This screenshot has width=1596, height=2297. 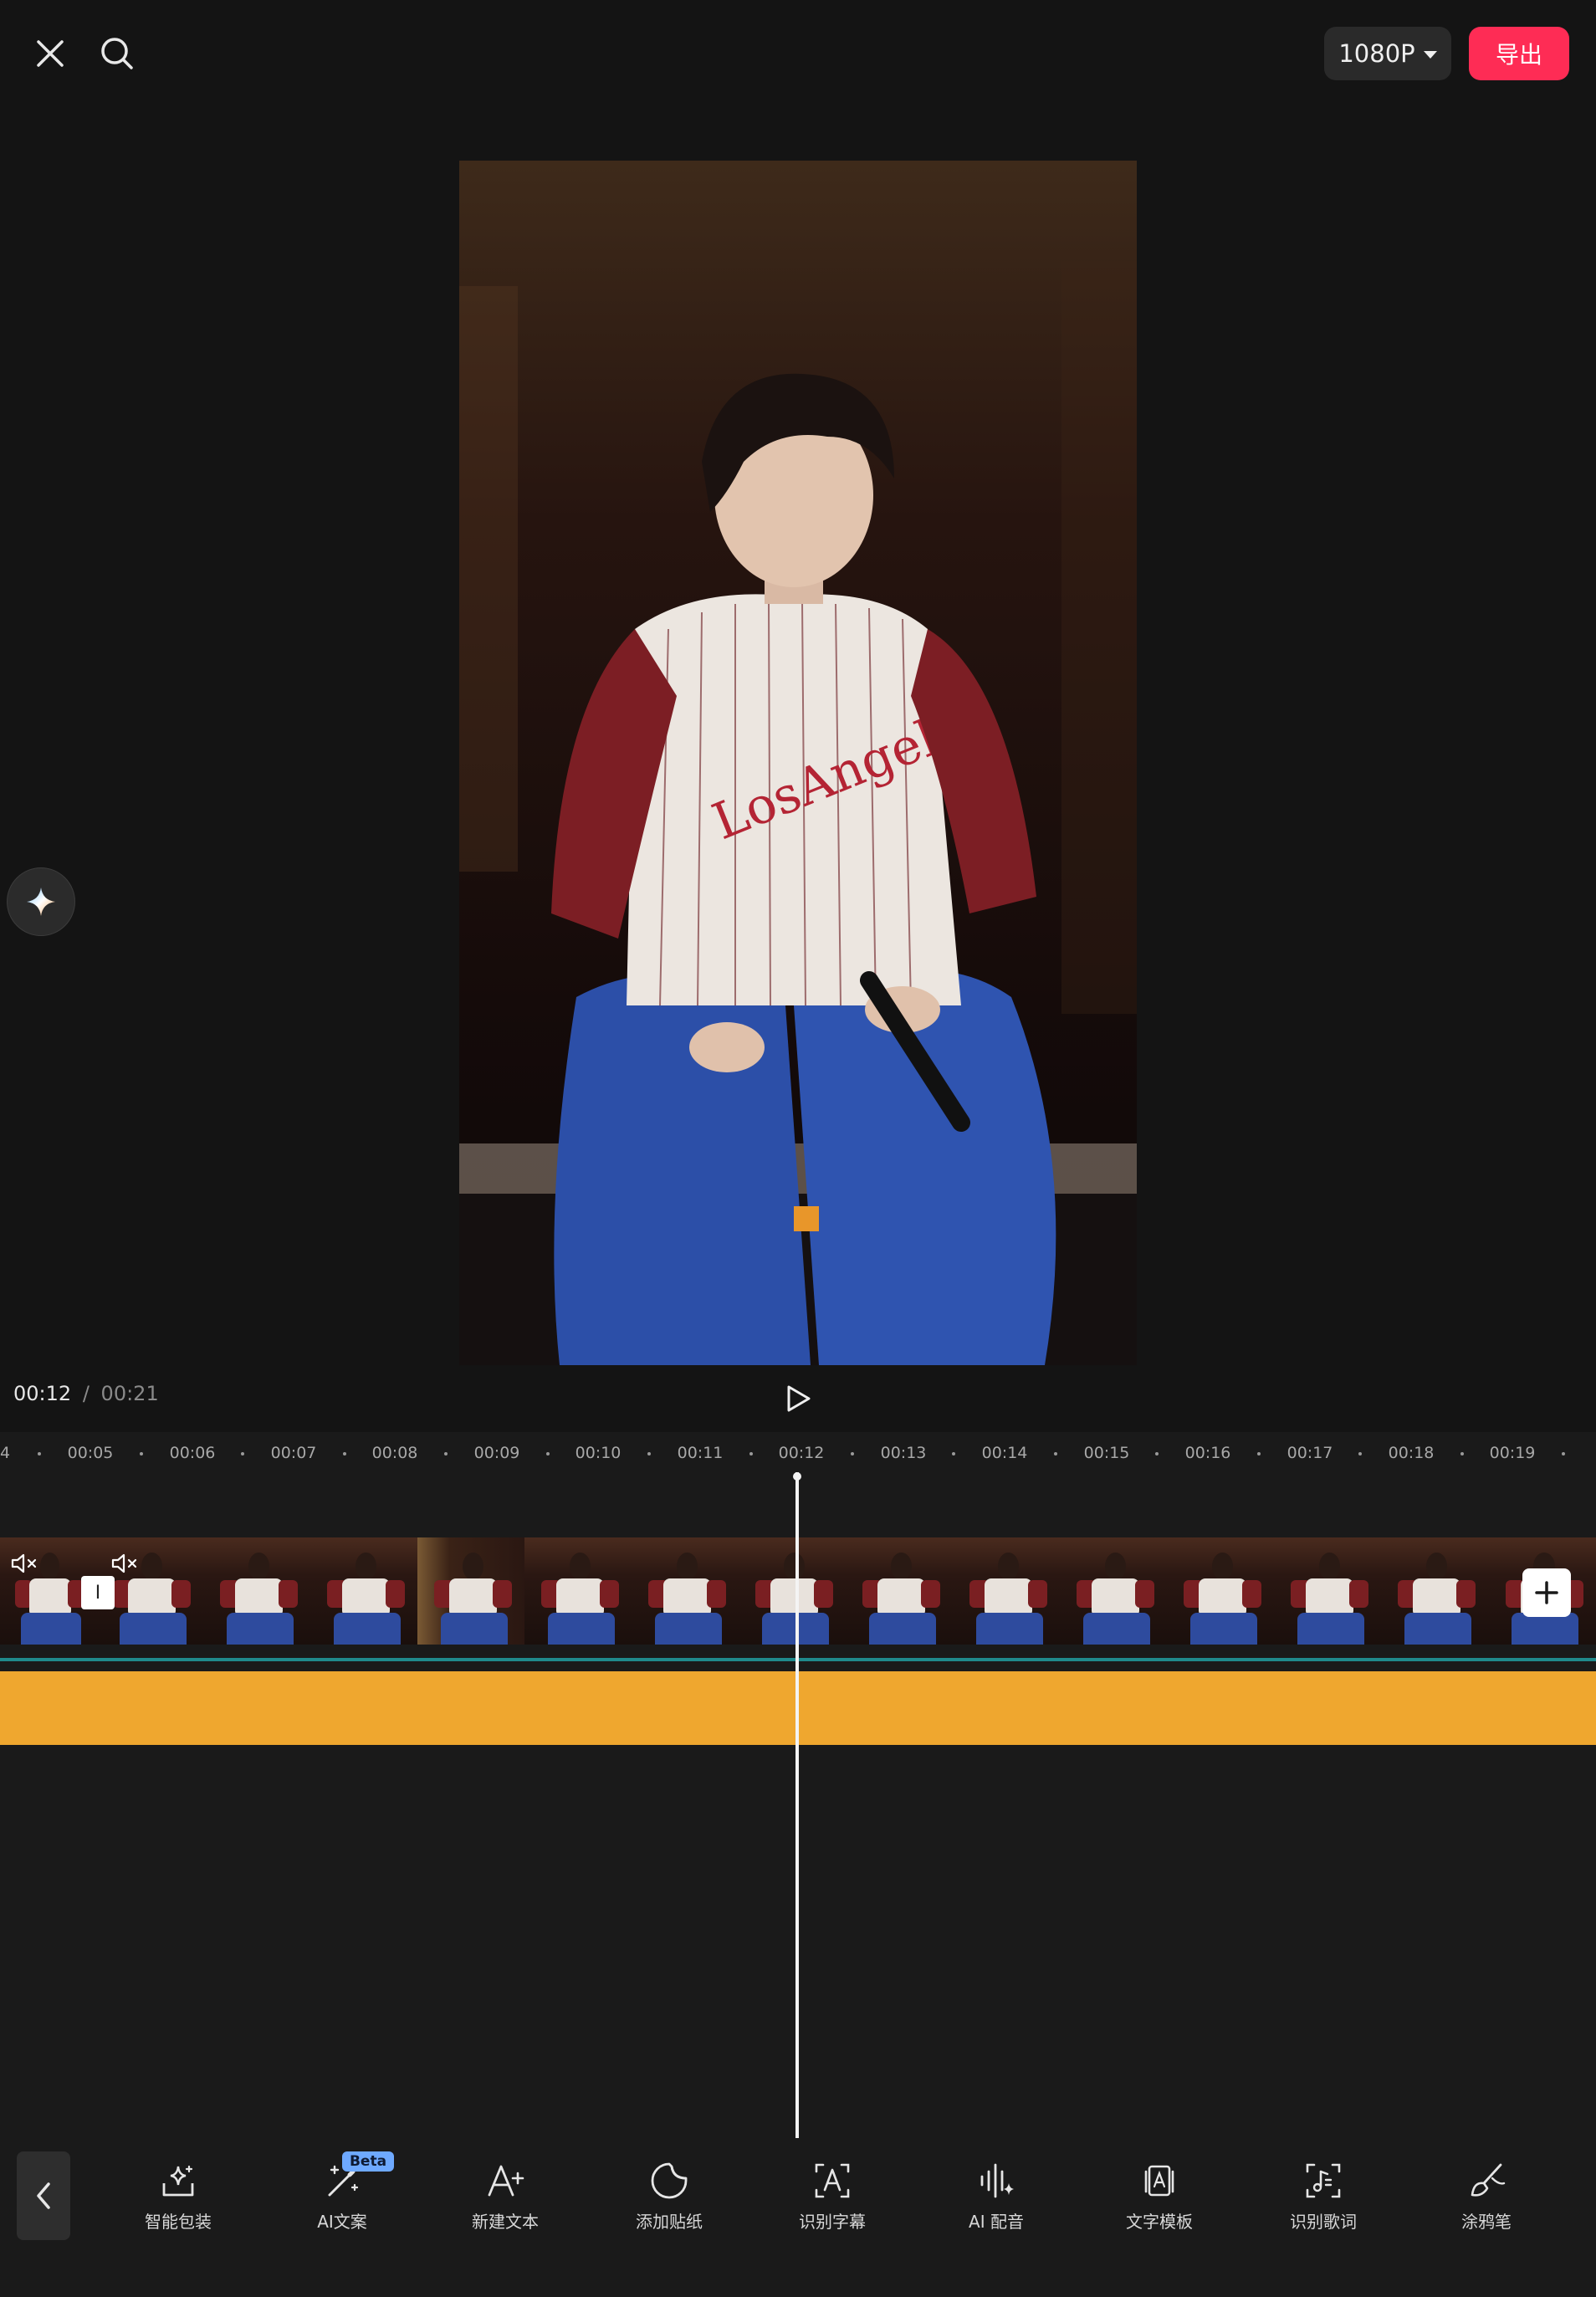 I want to click on tool-label: 文字模板, so click(x=1159, y=2222).